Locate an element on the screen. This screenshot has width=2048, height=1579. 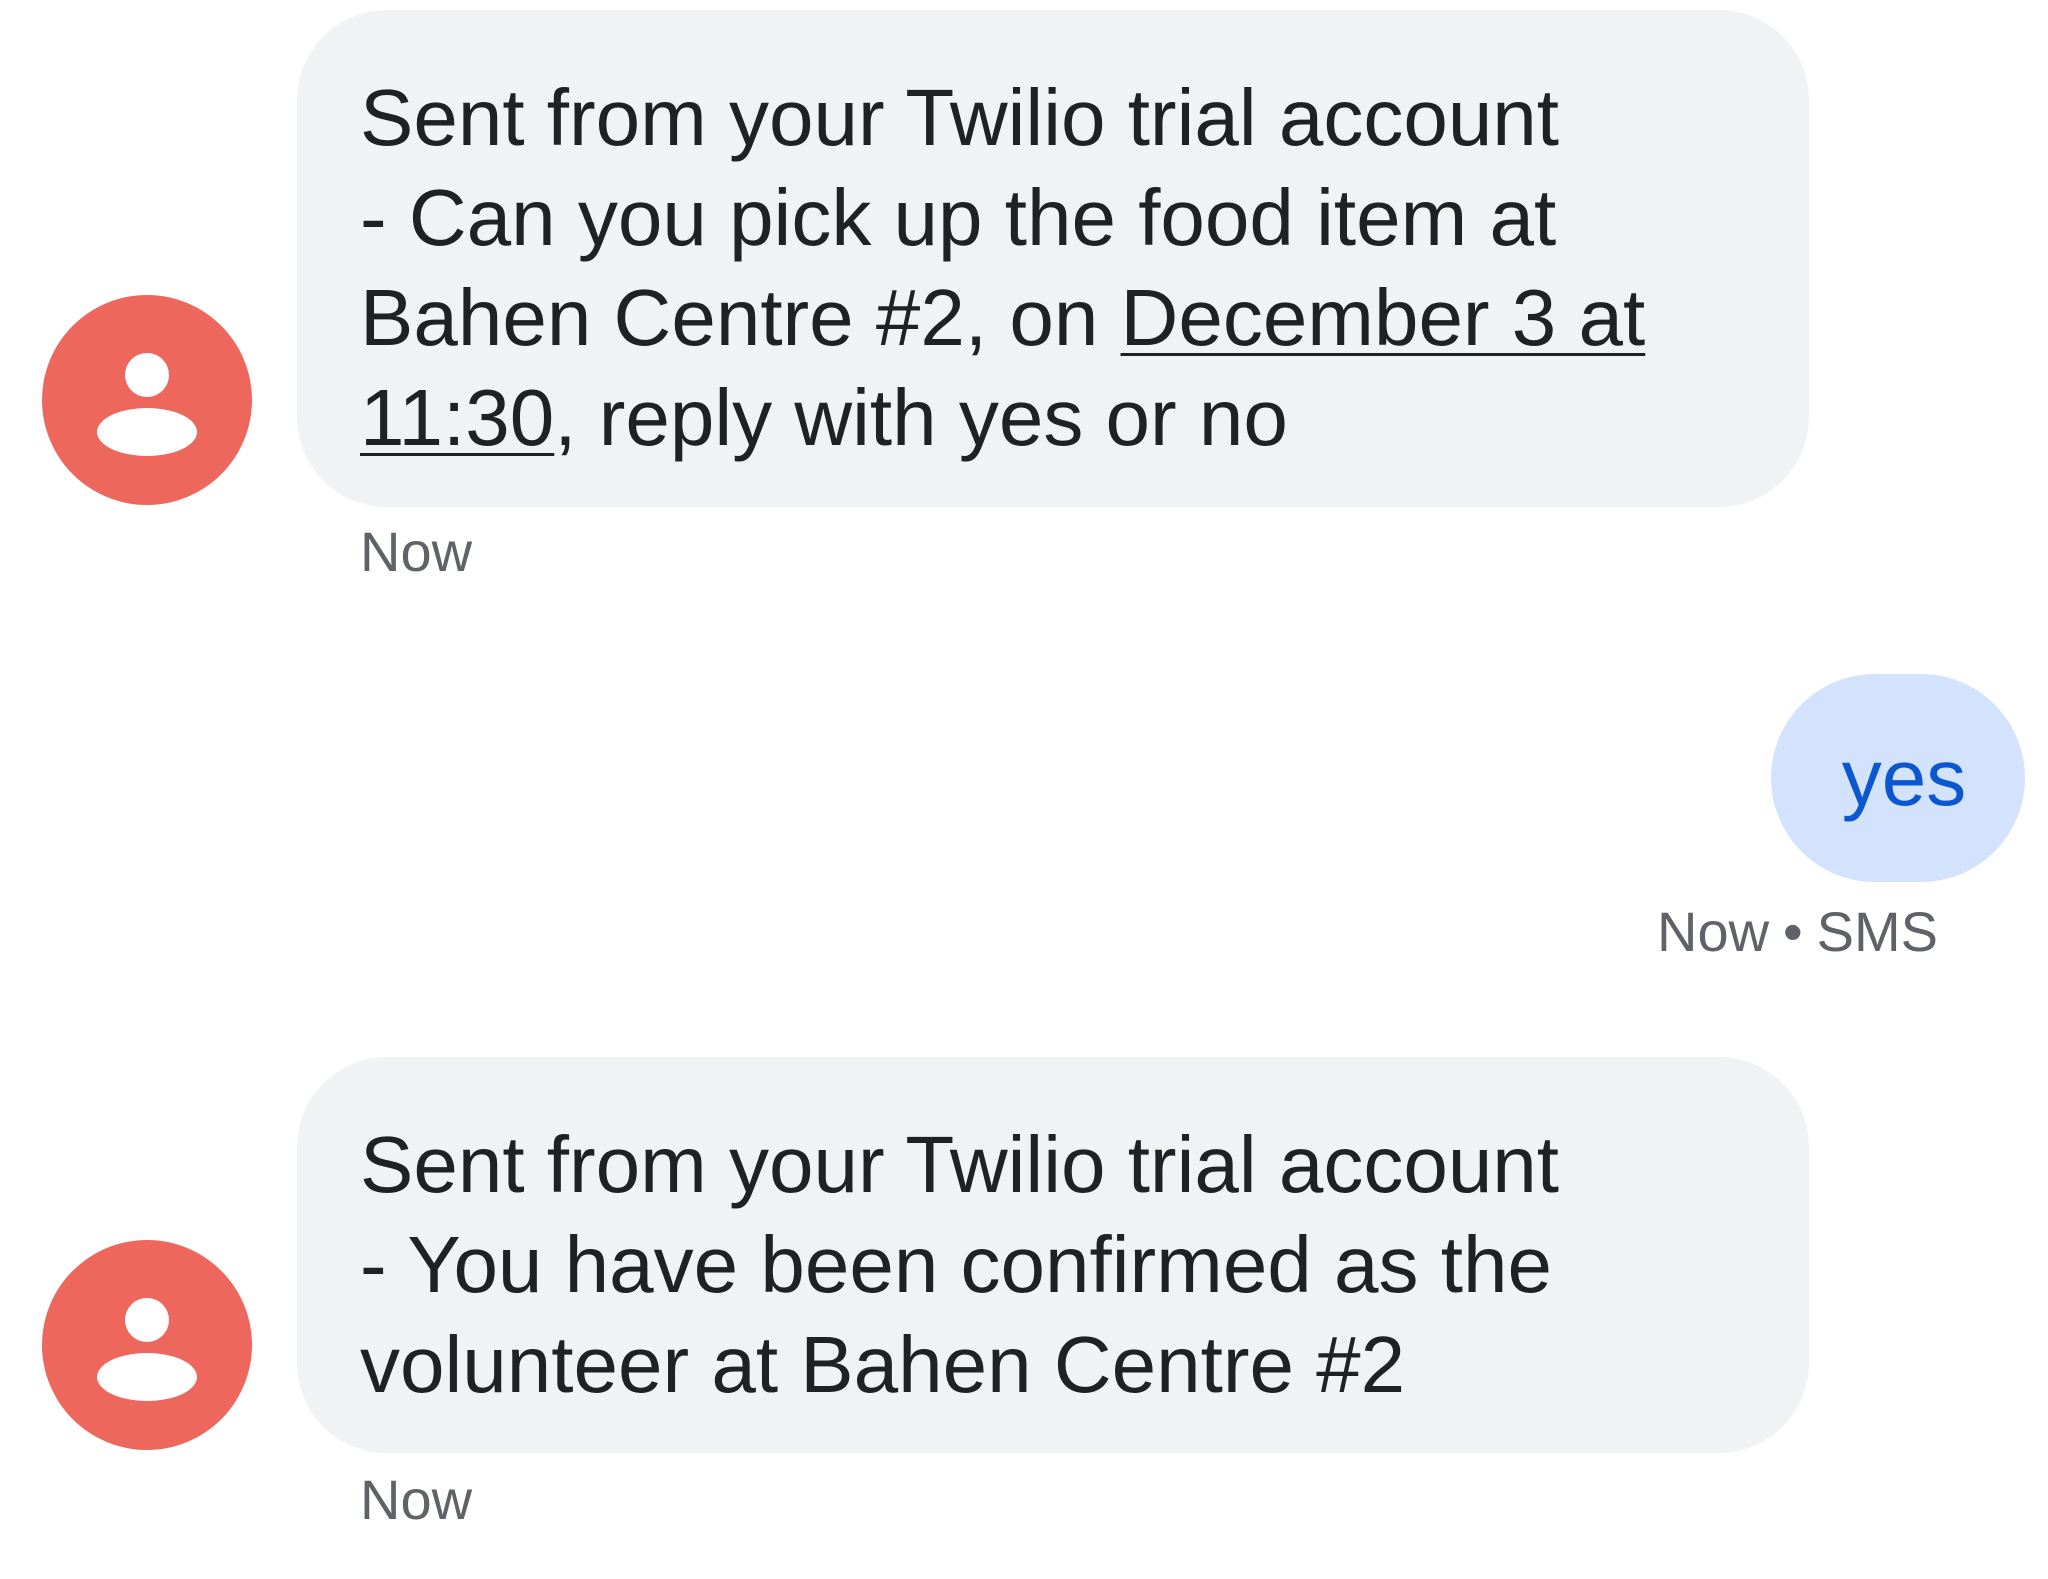
message-text: , reply with yes or no is located at coordinates (921, 417).